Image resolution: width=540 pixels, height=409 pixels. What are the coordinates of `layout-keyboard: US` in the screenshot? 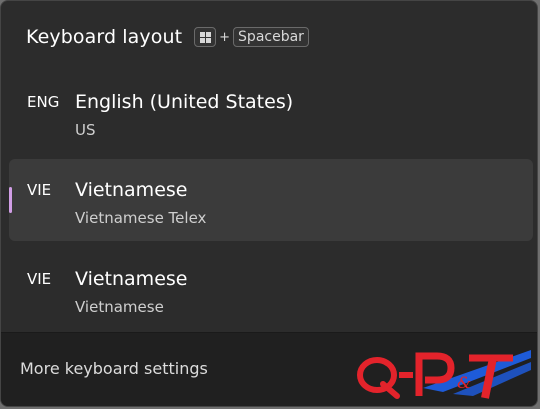 It's located at (85, 130).